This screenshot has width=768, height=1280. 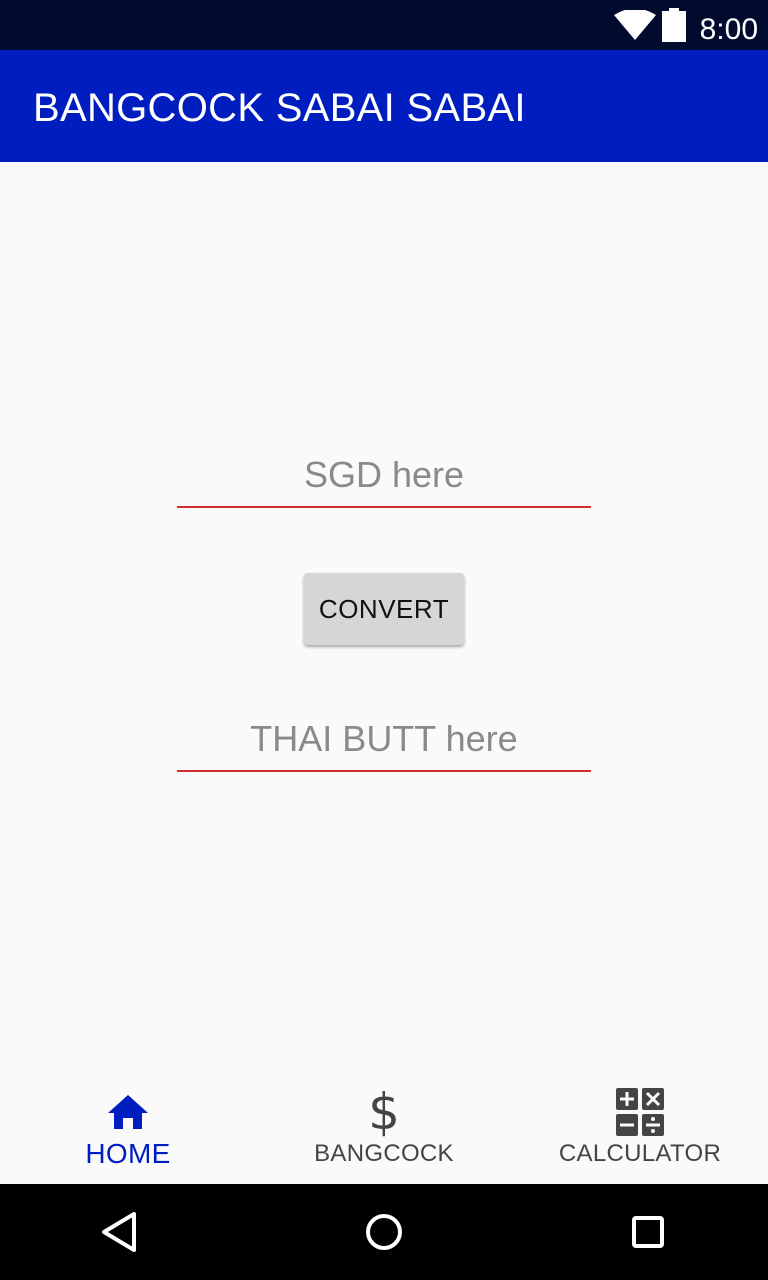 I want to click on dollar-icon: $, so click(x=384, y=1112).